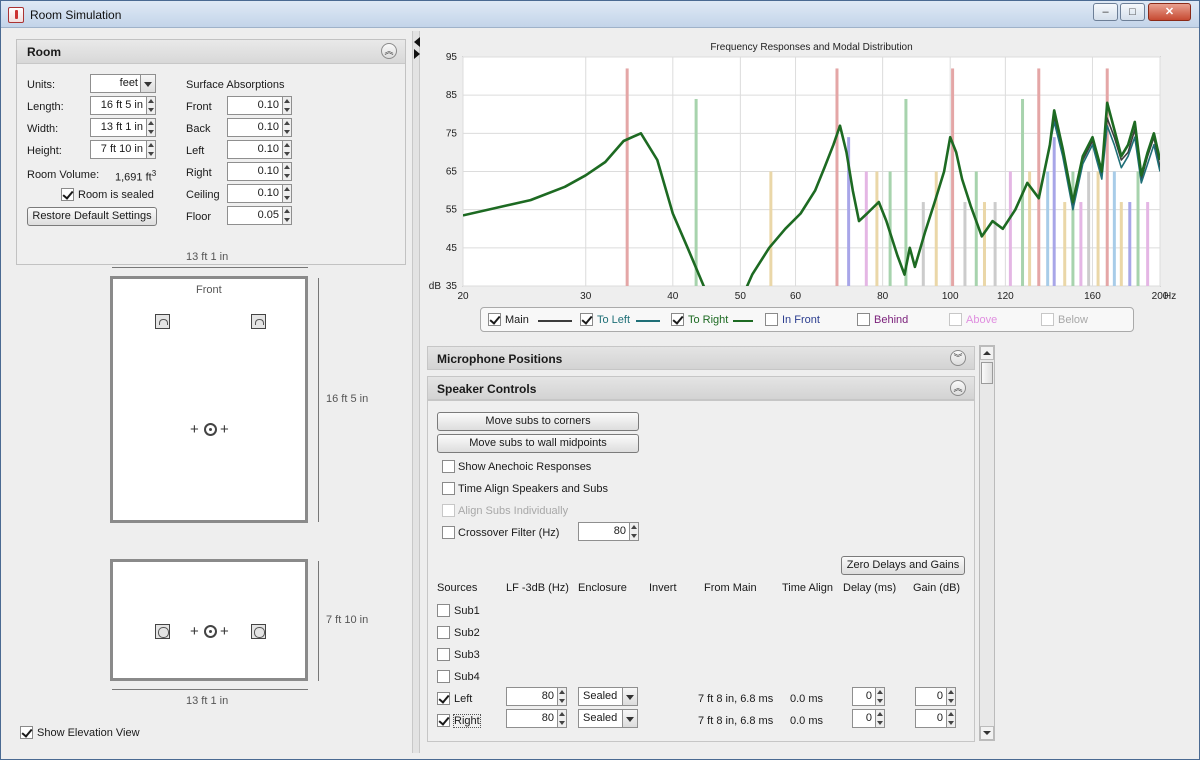  What do you see at coordinates (116, 83) in the screenshot?
I see `units-select: feet` at bounding box center [116, 83].